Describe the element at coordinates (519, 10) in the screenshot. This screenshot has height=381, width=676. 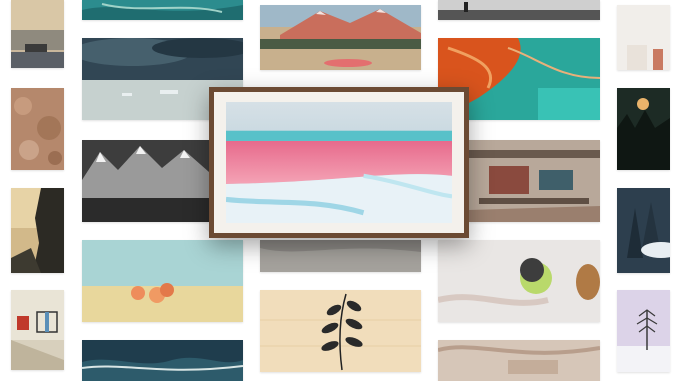
I see `artwork-tile-black-white-road` at that location.